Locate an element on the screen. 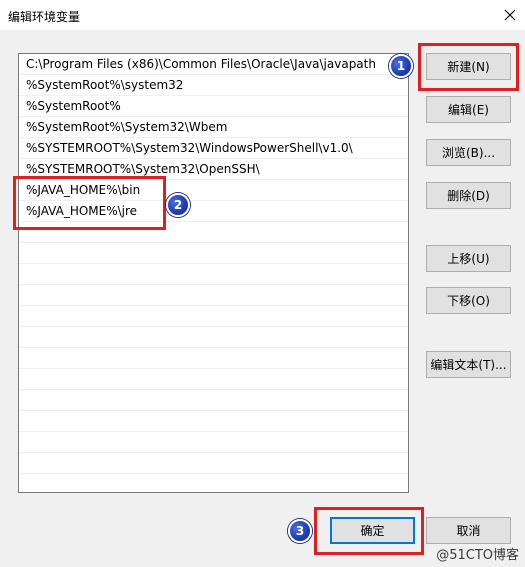 The image size is (525, 567). list-item: %JAVA_HOME%\jre is located at coordinates (213, 211).